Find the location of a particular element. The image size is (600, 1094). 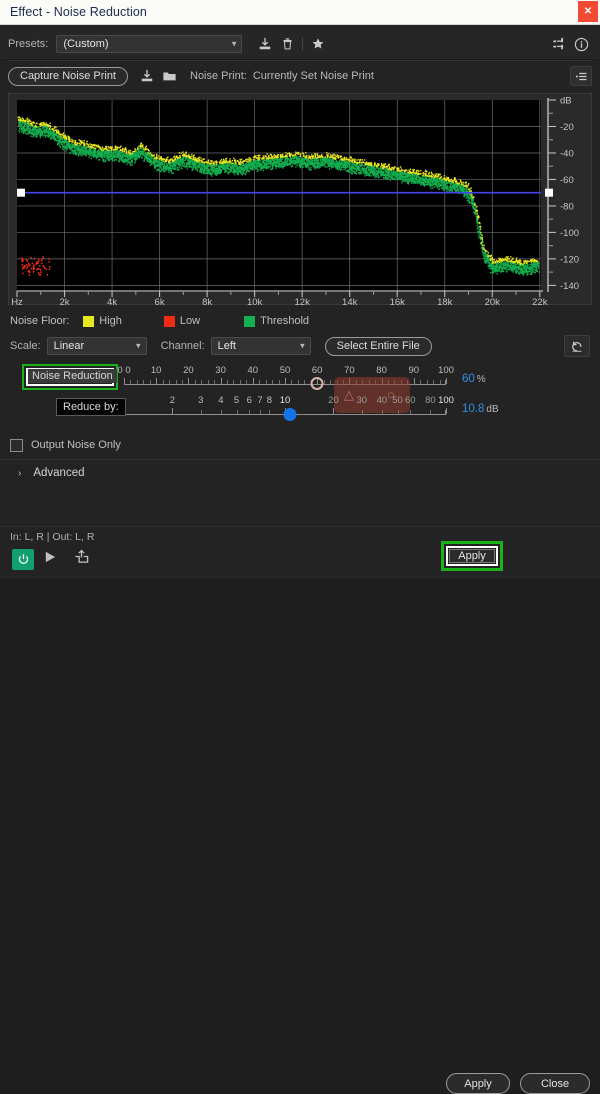

preset-routing-button is located at coordinates (559, 44).